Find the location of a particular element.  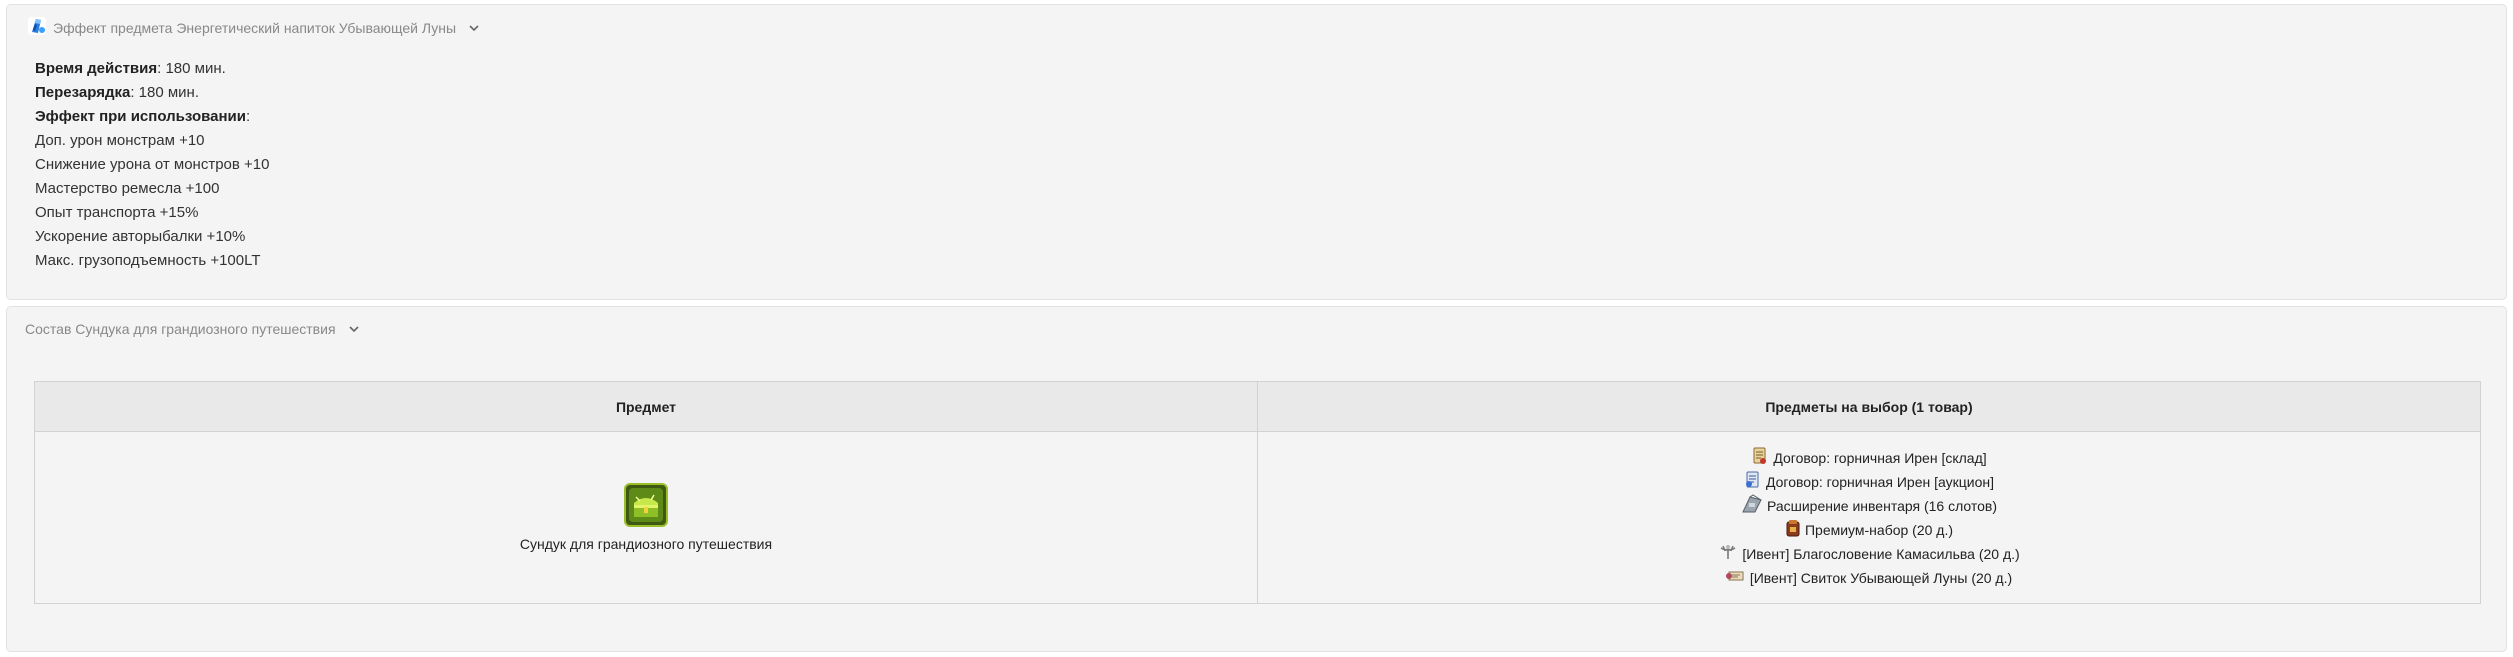

effect-stat: Снижение урона от монстров +10 is located at coordinates (152, 164).